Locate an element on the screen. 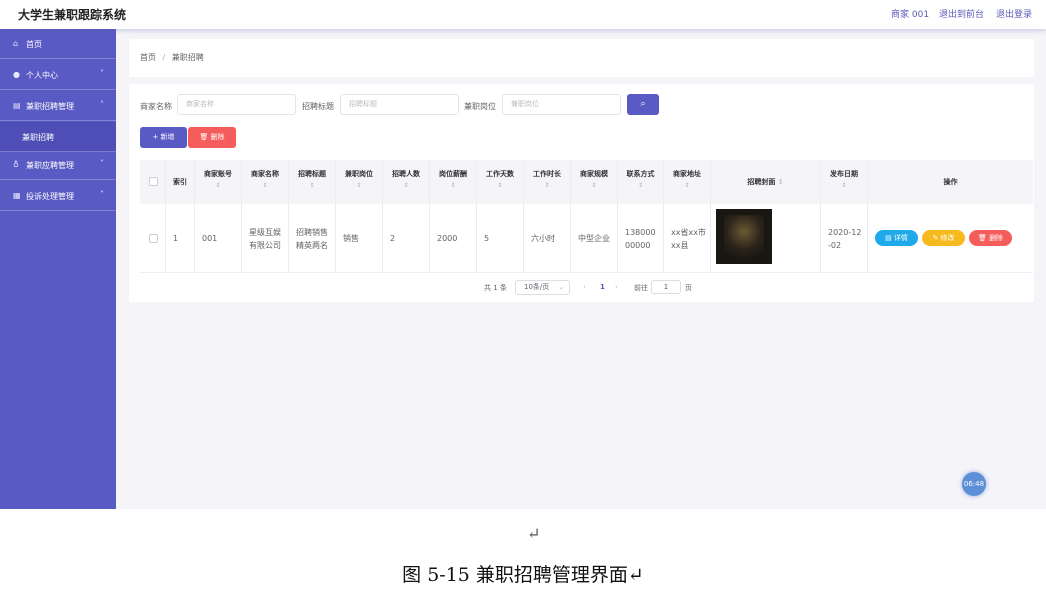  cell-phone: 13800000000 is located at coordinates (641, 238).